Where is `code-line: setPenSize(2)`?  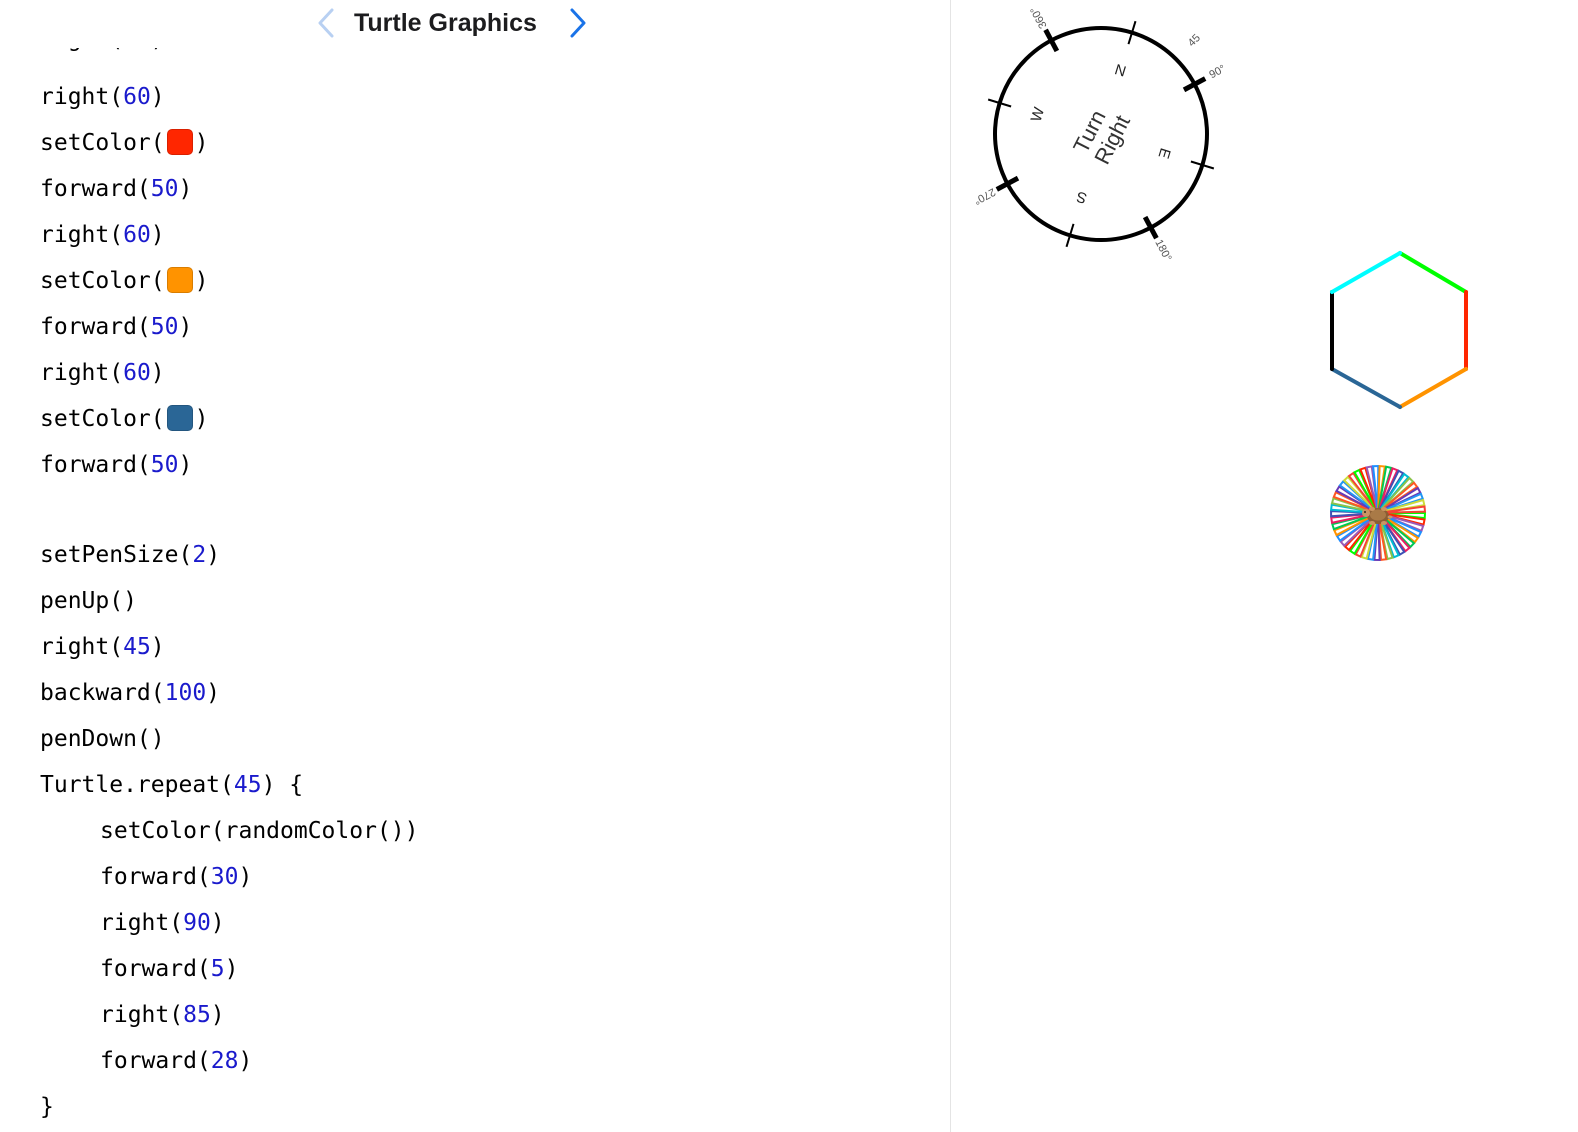
code-line: setPenSize(2) is located at coordinates (130, 555).